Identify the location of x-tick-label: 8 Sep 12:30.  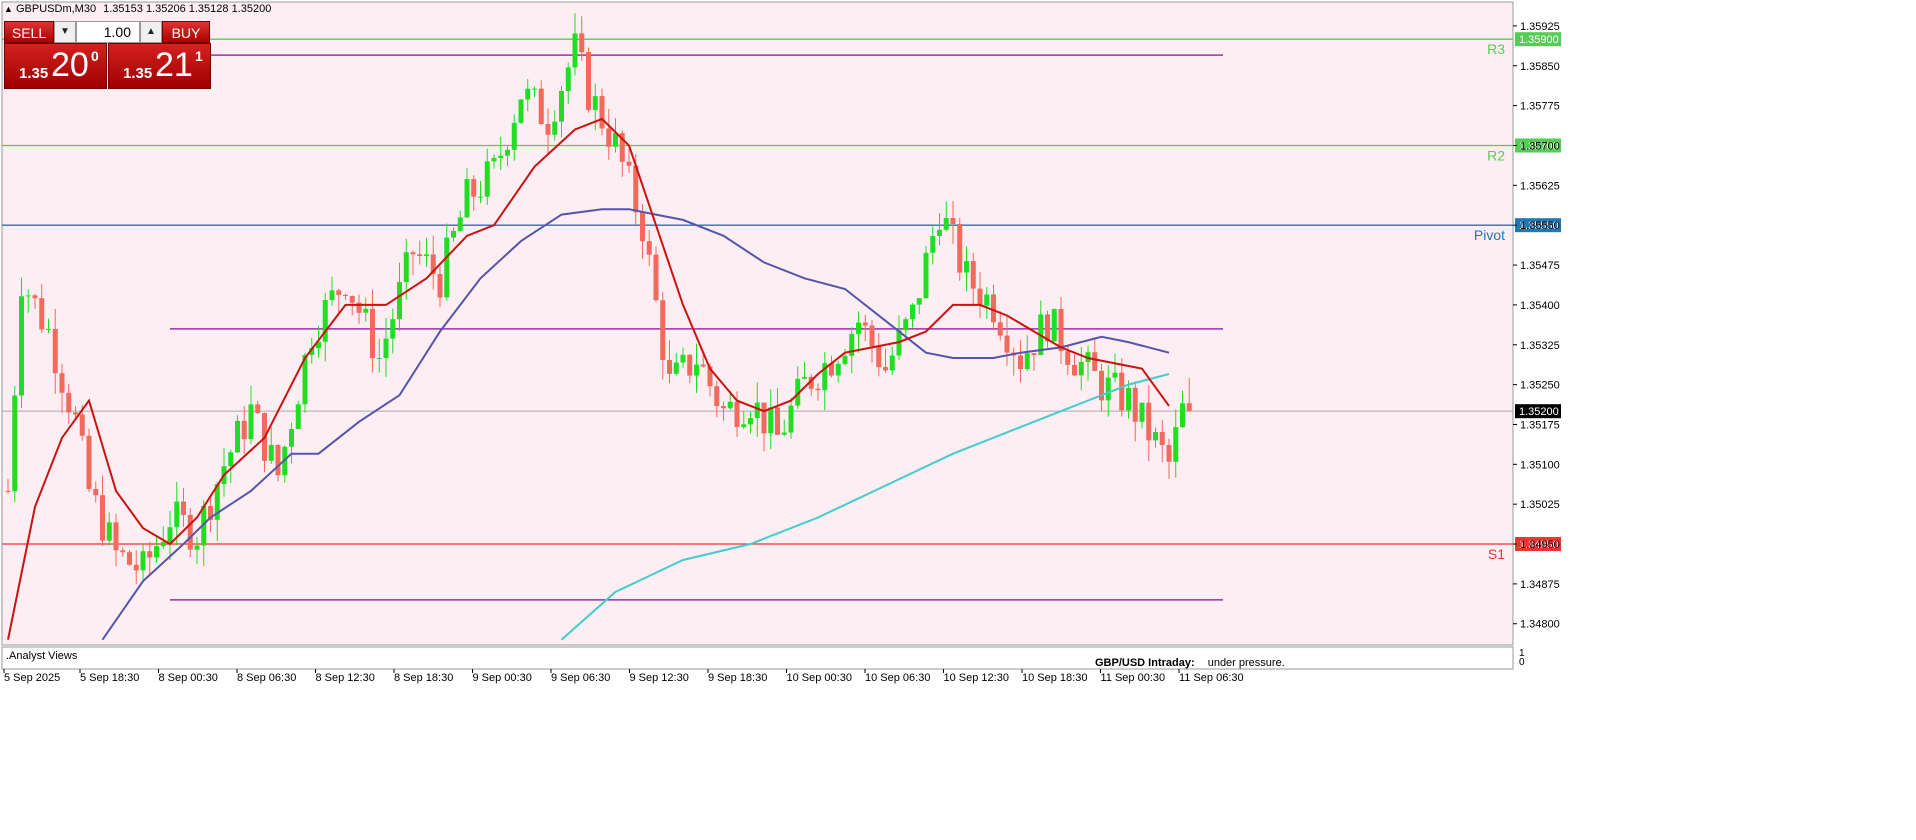
(345, 678).